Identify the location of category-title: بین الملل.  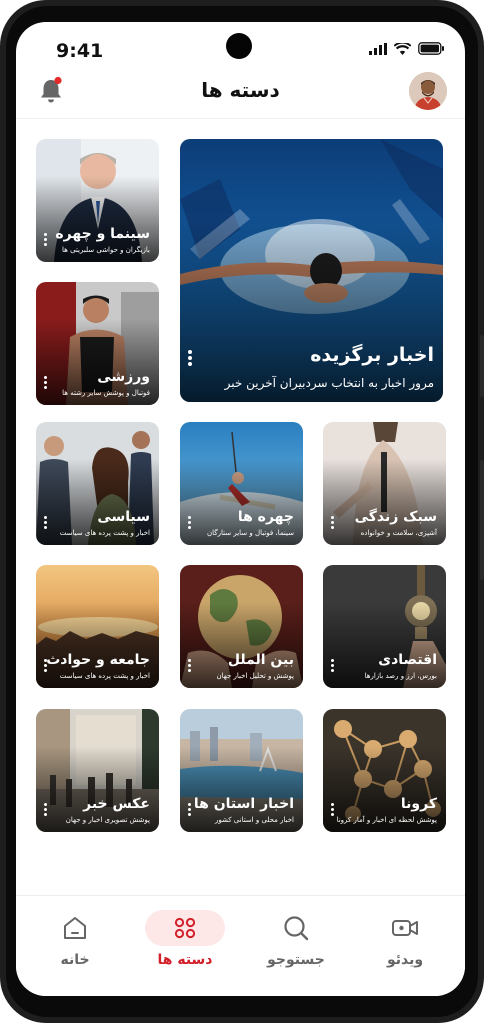
(260, 660).